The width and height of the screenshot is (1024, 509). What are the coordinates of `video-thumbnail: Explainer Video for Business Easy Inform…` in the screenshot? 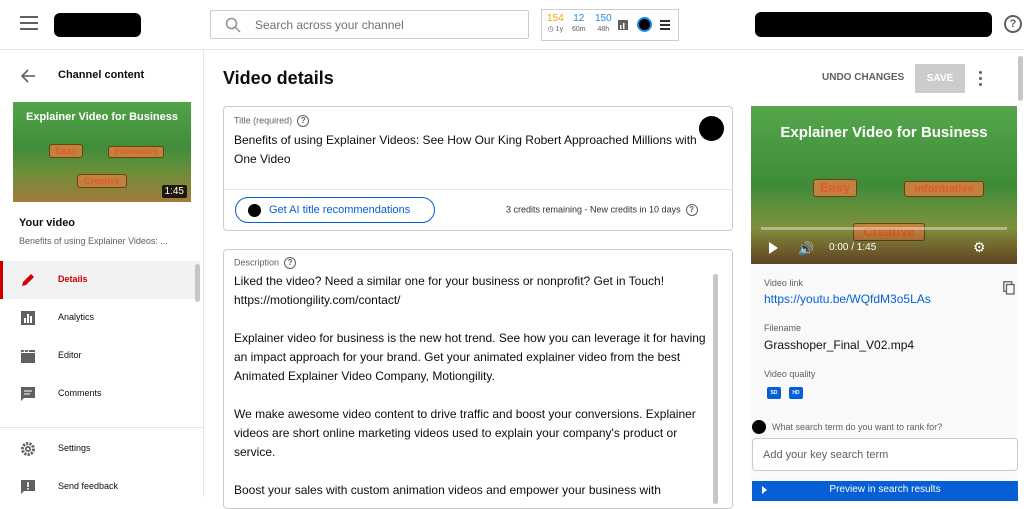 It's located at (102, 152).